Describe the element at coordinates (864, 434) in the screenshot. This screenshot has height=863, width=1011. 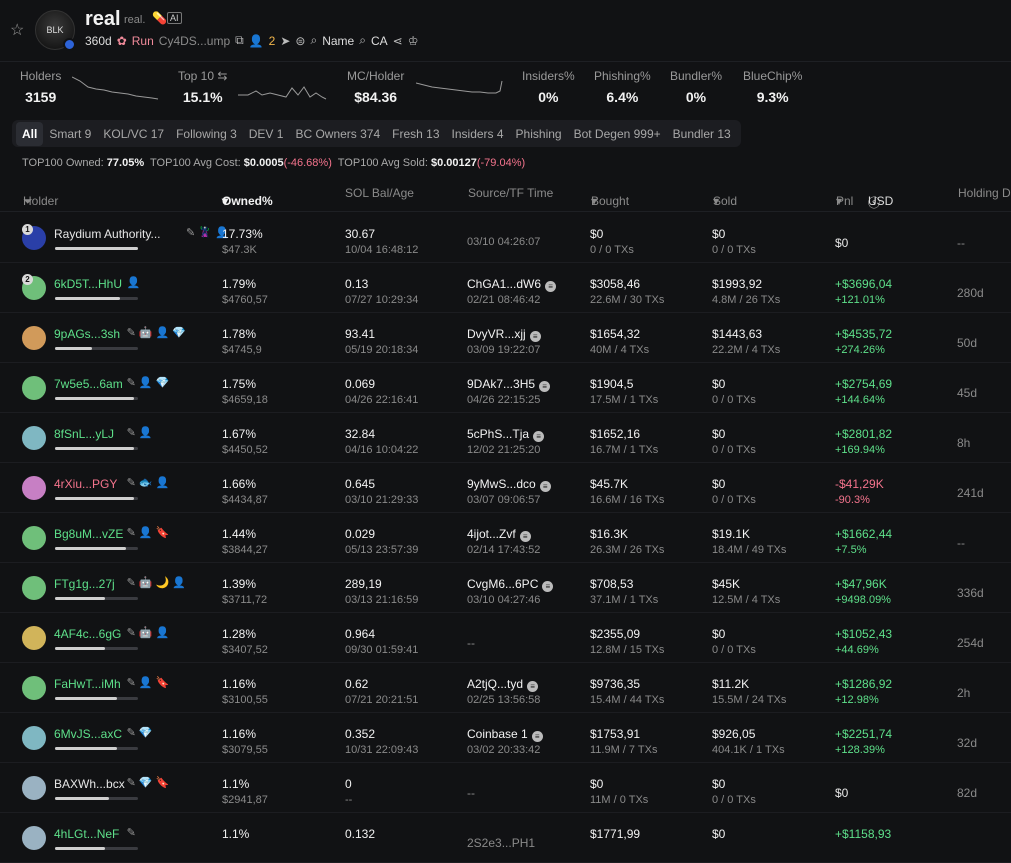
I see `pnl-amount: +$2801,82` at that location.